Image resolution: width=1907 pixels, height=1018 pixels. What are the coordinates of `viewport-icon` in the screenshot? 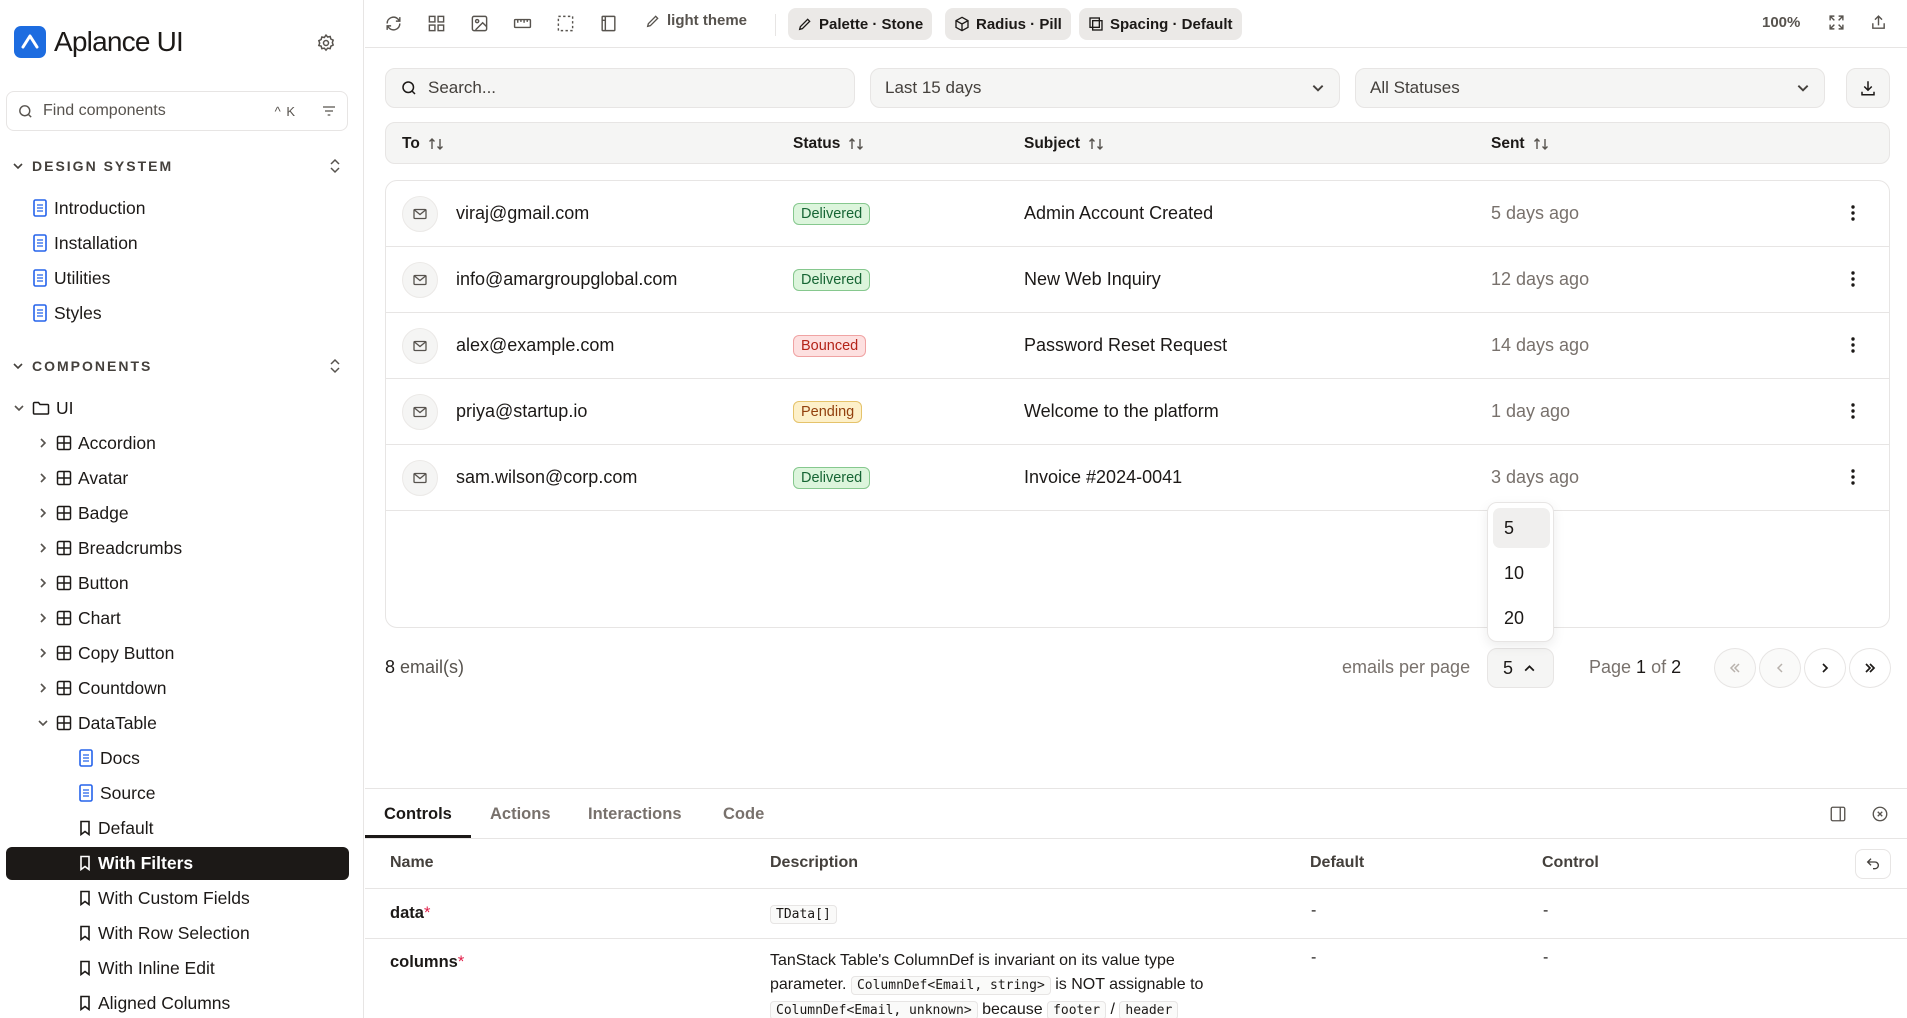 It's located at (608, 23).